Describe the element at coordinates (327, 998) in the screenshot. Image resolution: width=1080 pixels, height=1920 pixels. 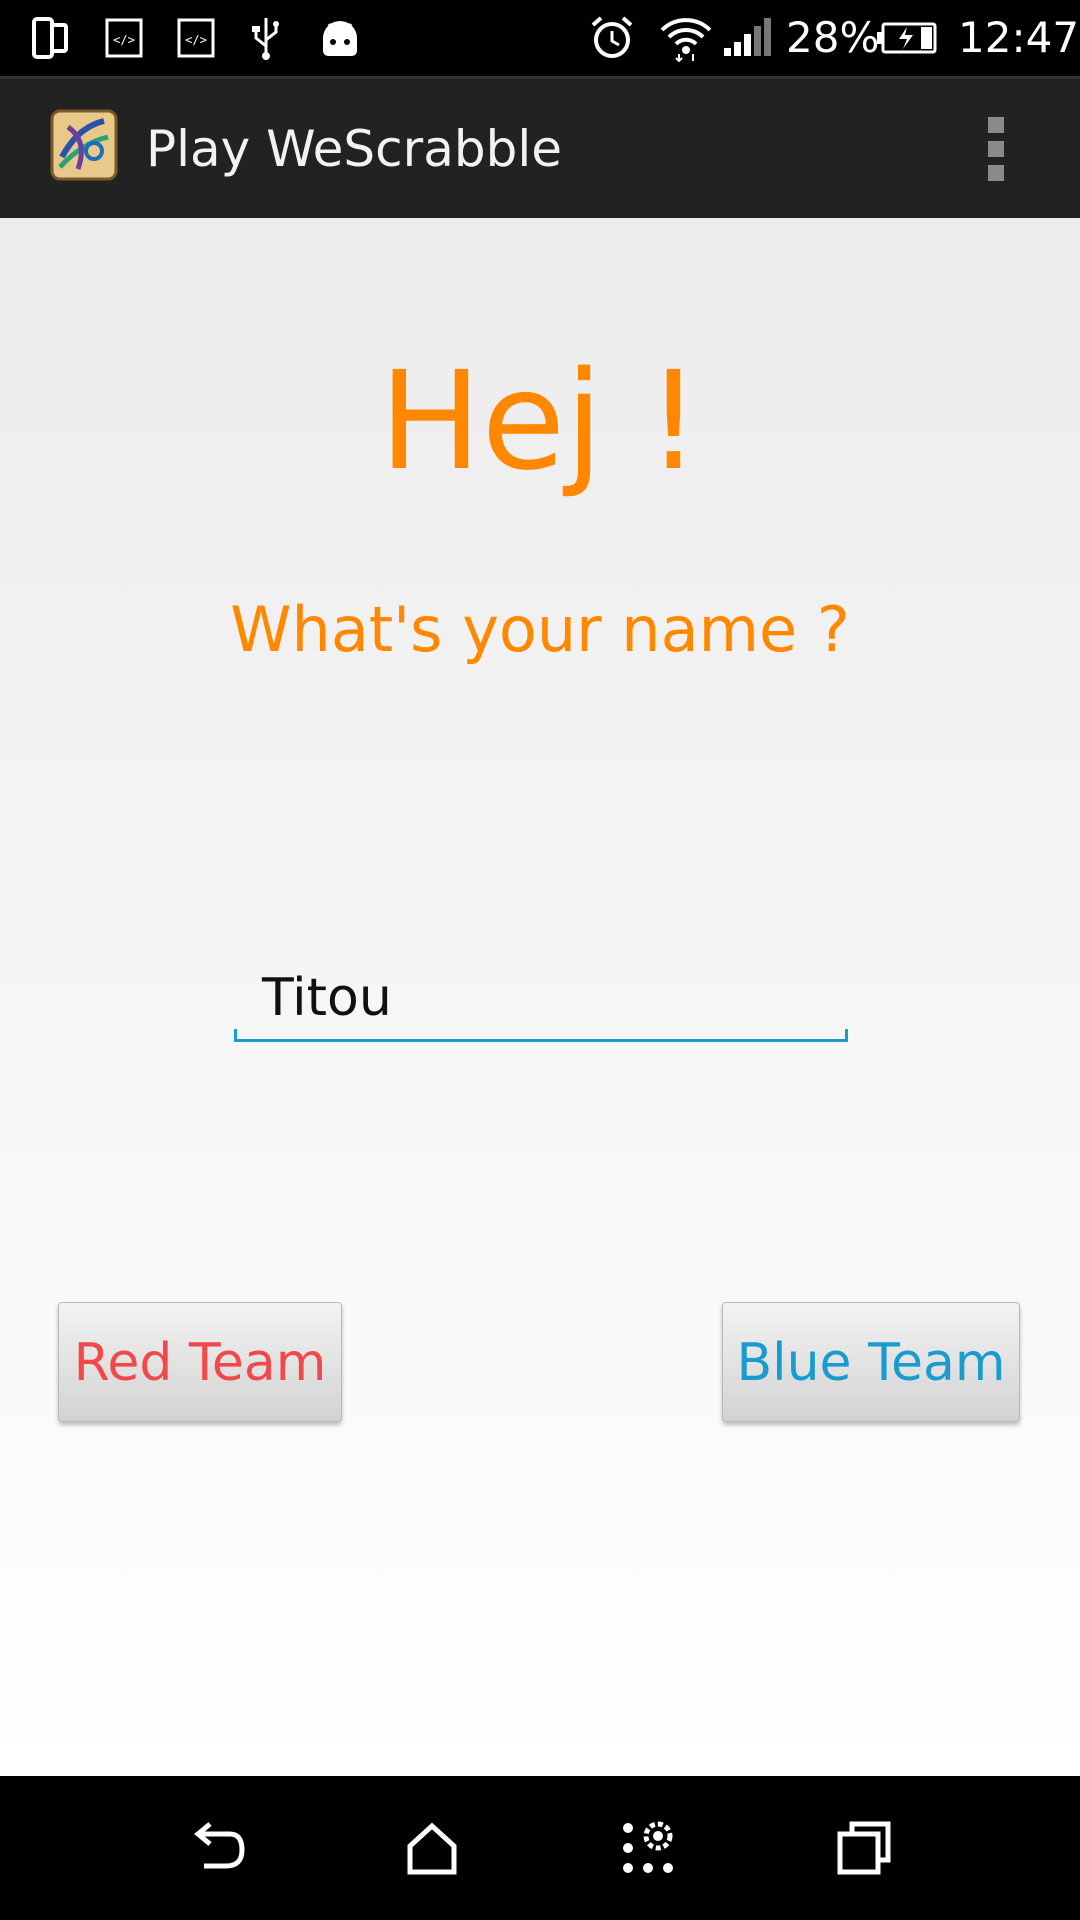
I see `name-input-value: Titou` at that location.